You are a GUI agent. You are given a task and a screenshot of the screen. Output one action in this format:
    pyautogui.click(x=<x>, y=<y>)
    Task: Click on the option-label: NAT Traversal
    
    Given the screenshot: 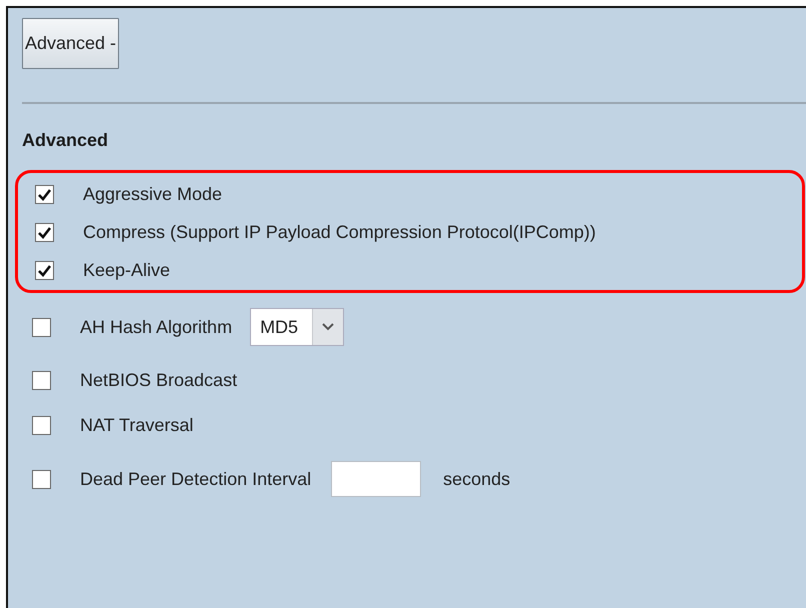 What is the action you would take?
    pyautogui.click(x=137, y=425)
    